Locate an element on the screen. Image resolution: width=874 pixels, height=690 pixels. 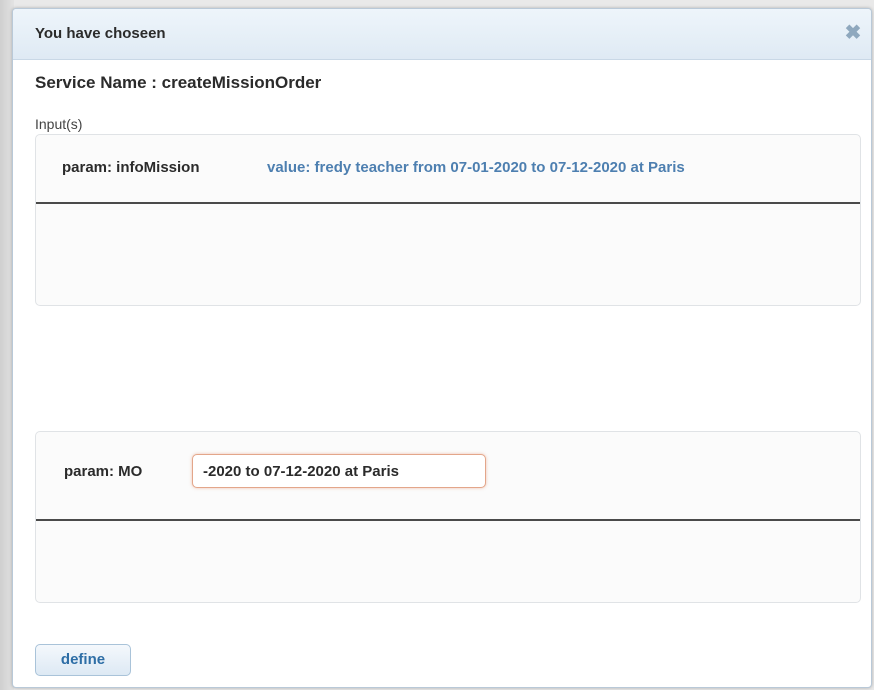
close-icon: ✖ is located at coordinates (853, 33).